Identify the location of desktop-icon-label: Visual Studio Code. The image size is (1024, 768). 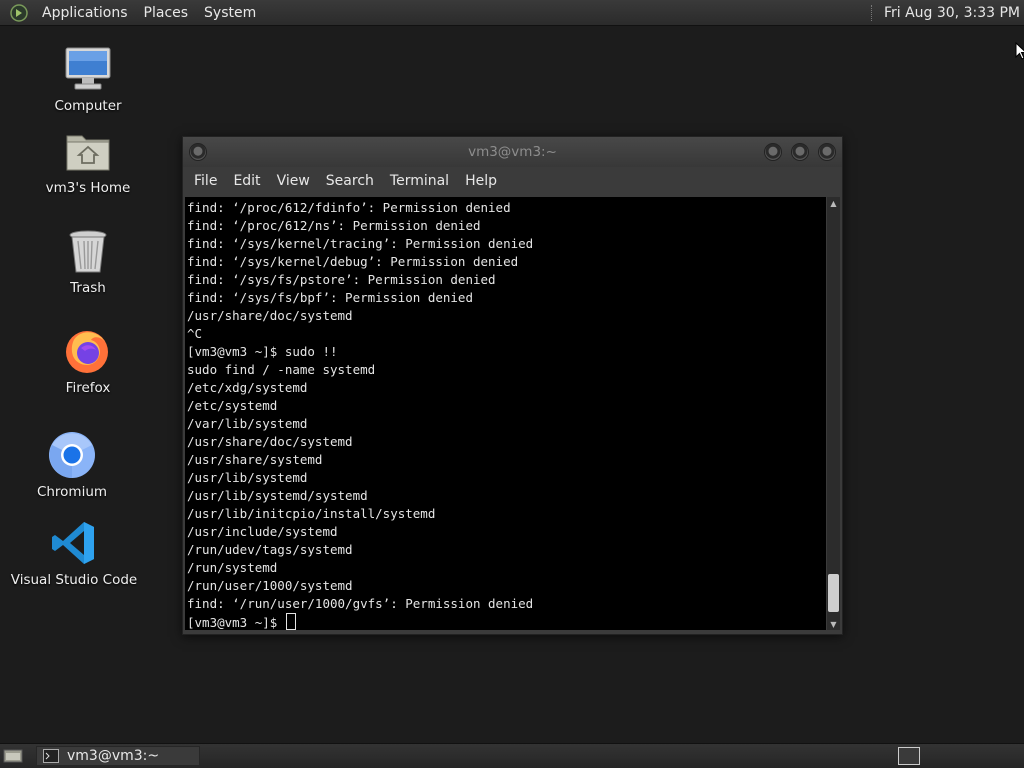
(74, 580).